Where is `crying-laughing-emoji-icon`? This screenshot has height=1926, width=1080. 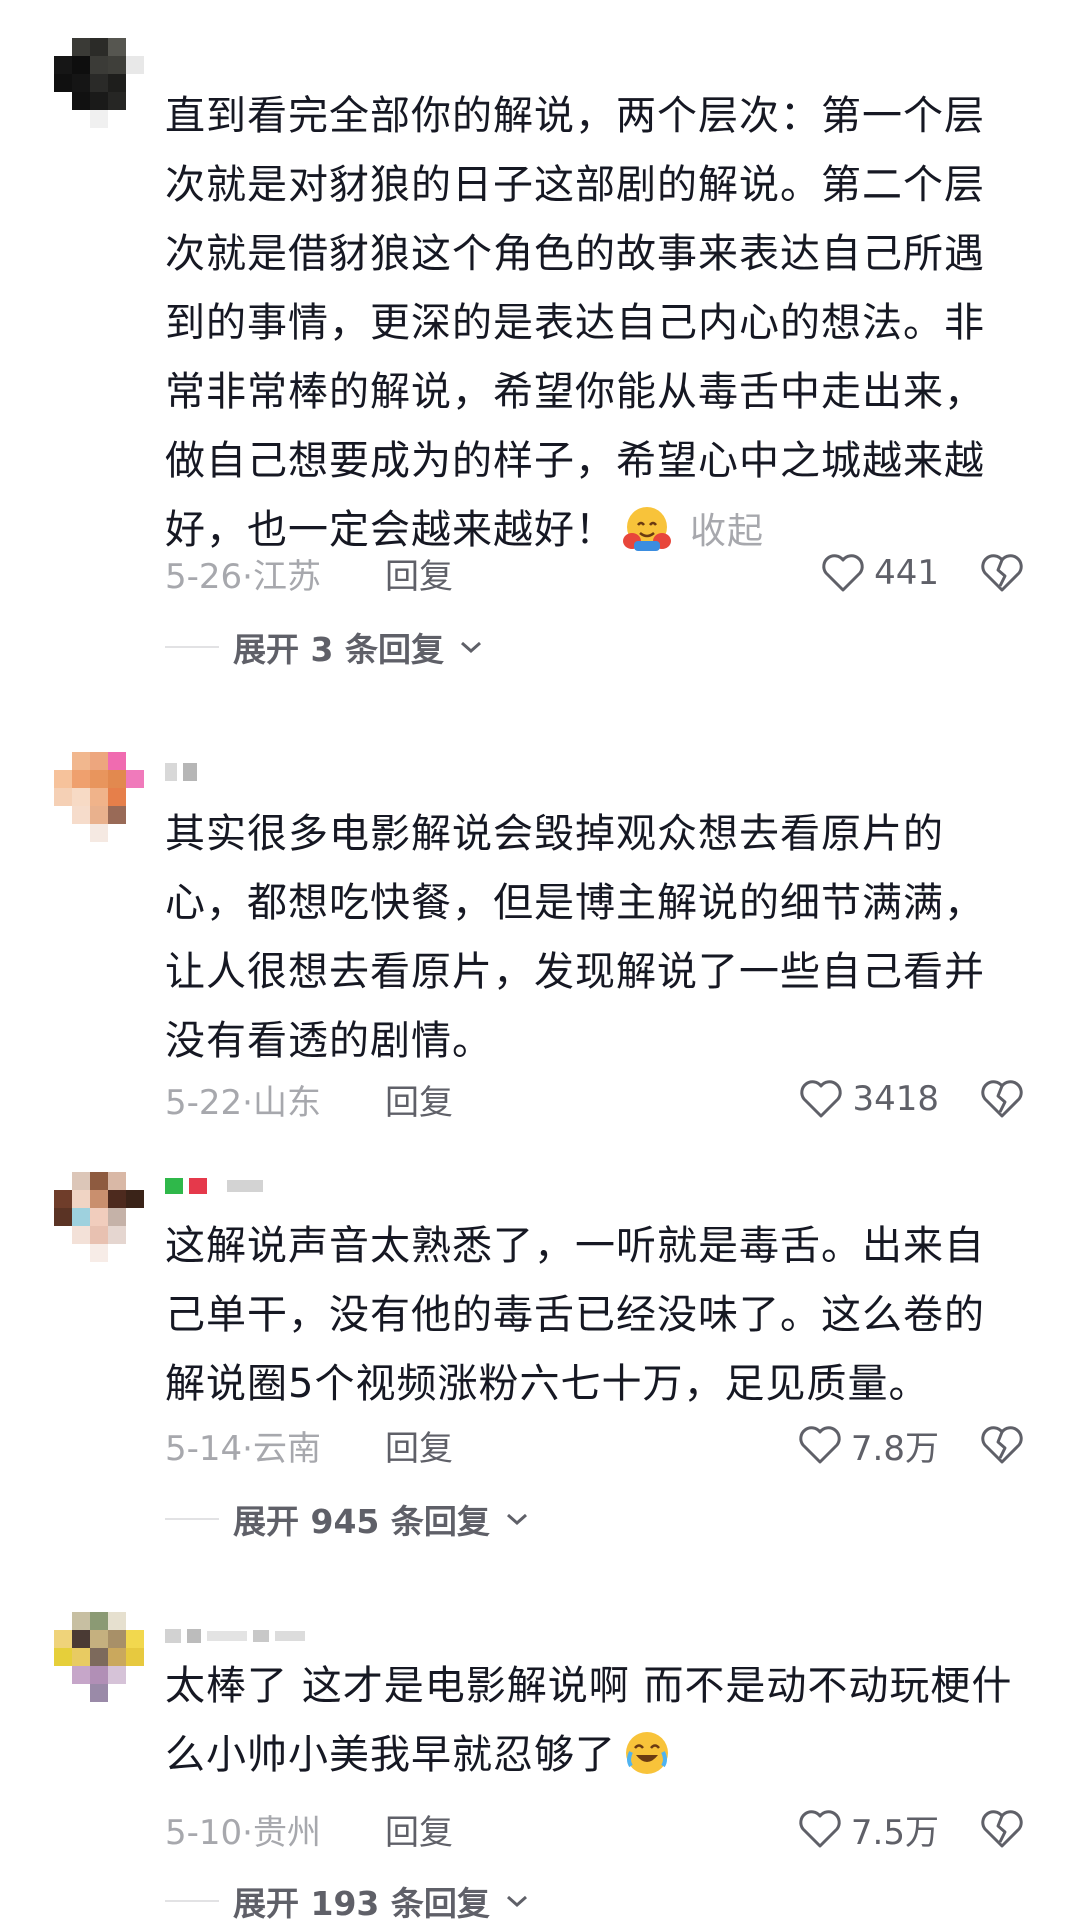
crying-laughing-emoji-icon is located at coordinates (647, 1753).